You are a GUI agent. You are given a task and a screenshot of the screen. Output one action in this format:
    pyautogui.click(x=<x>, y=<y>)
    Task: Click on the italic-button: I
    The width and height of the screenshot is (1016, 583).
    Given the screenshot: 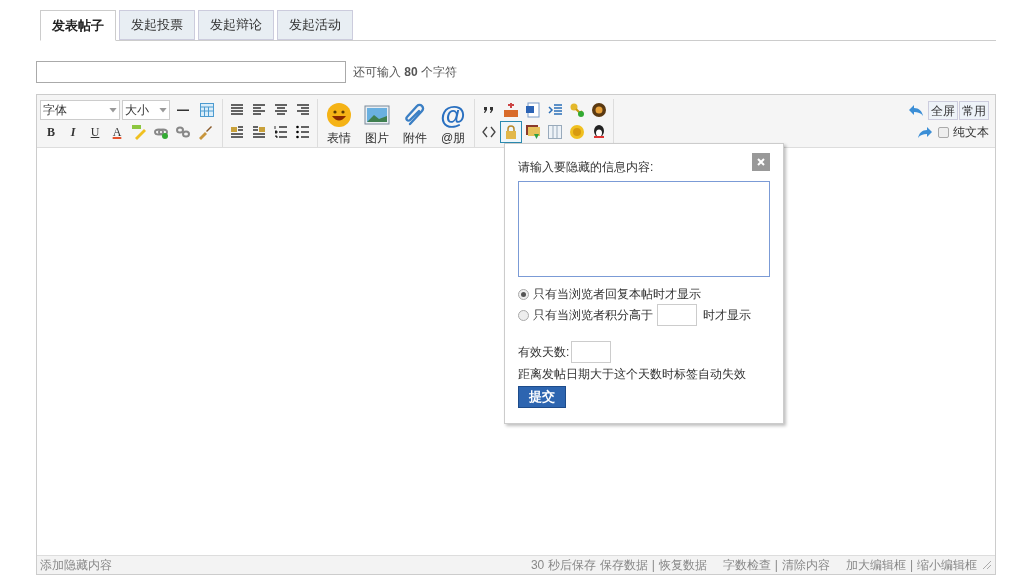 What is the action you would take?
    pyautogui.click(x=73, y=132)
    